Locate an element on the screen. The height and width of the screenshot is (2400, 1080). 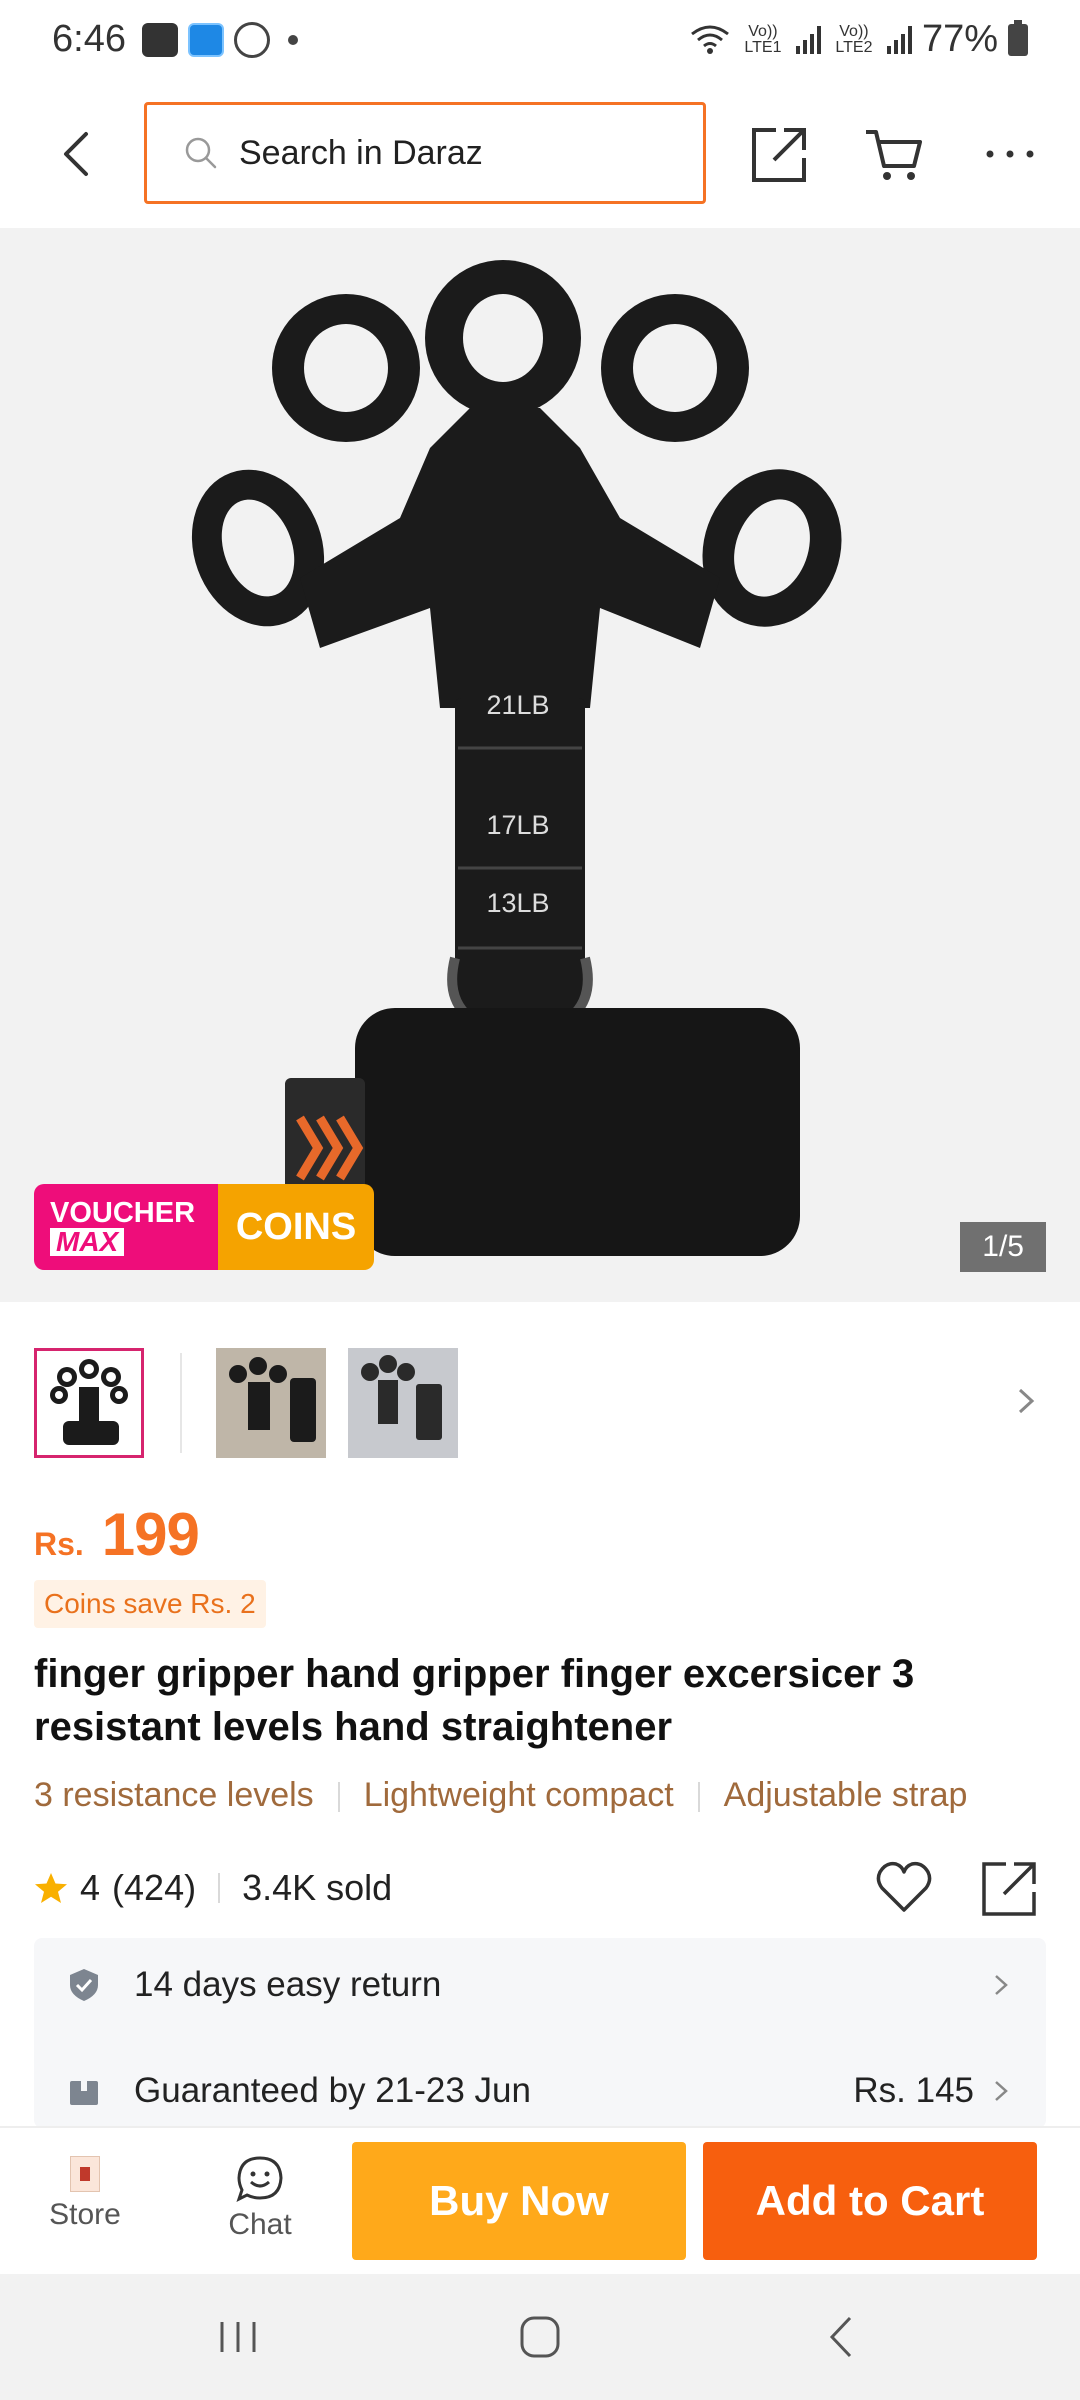
more-options-icon is located at coordinates (1010, 154).